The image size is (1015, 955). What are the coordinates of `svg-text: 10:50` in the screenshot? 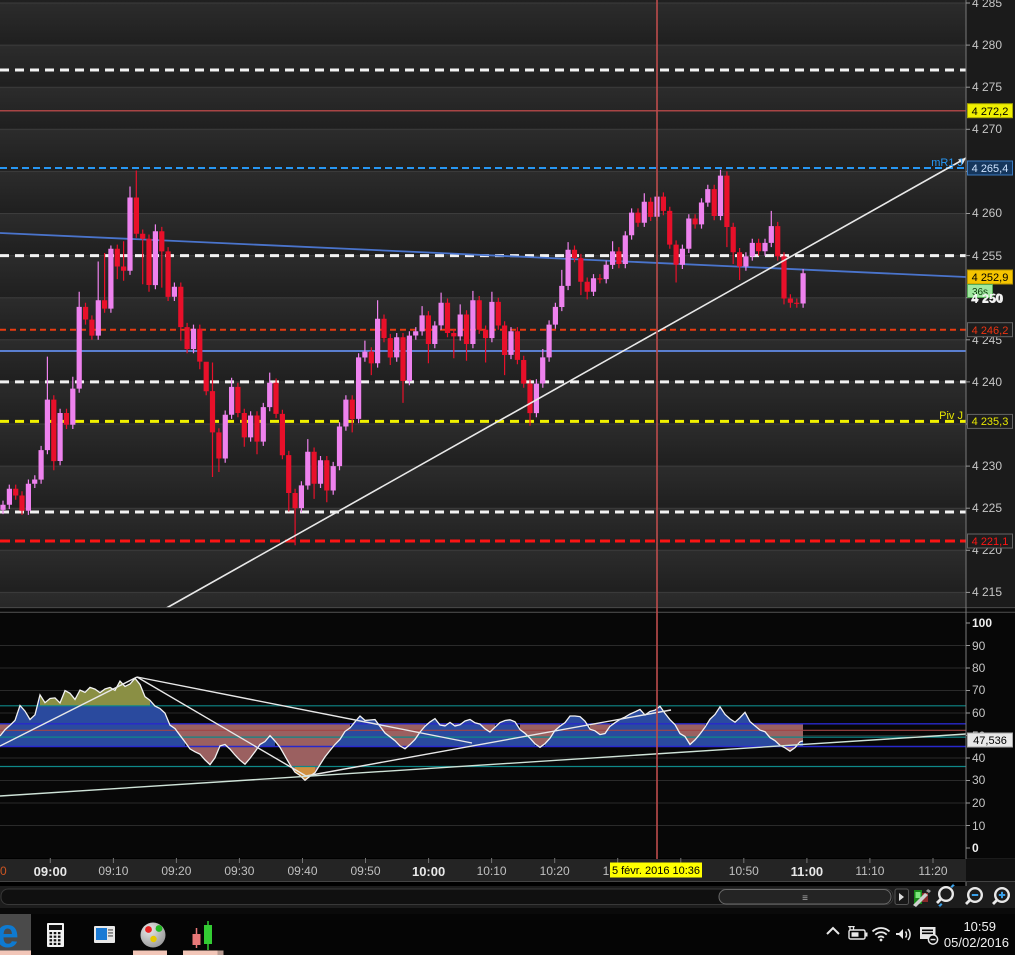 It's located at (744, 871).